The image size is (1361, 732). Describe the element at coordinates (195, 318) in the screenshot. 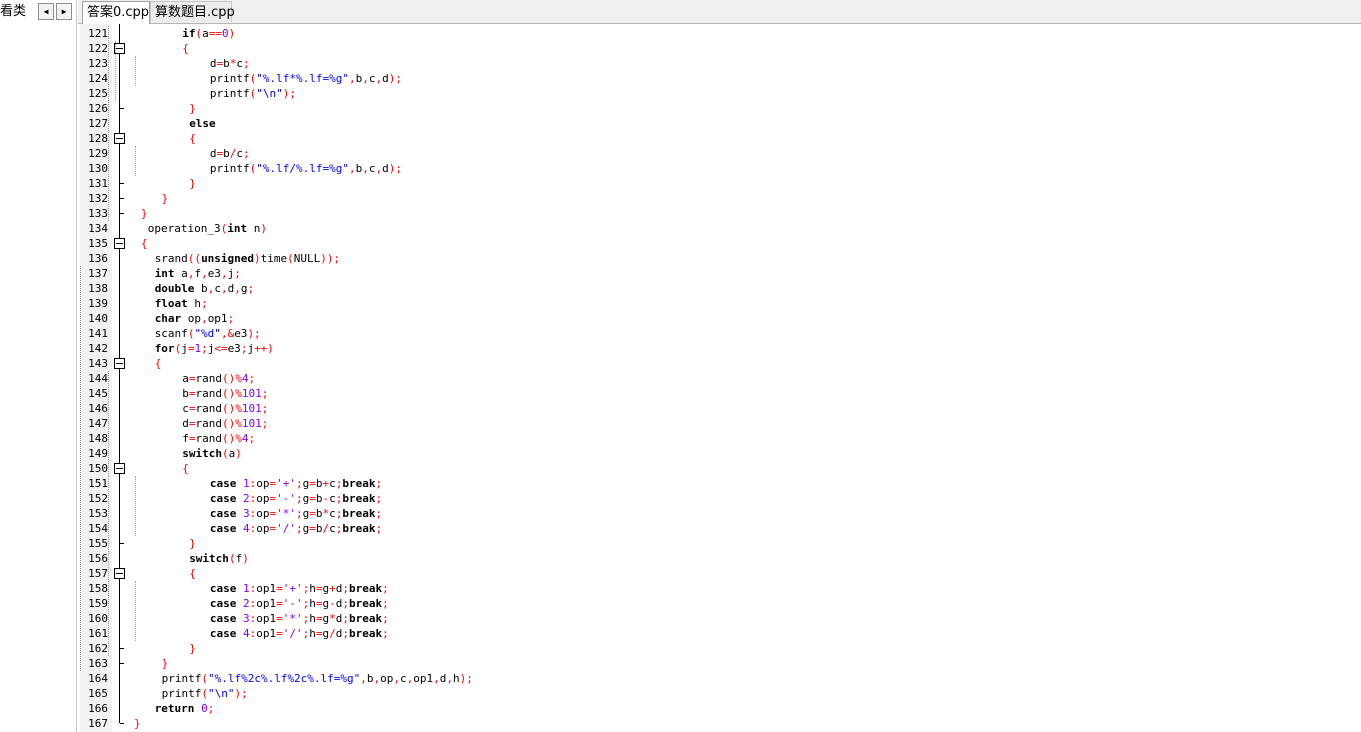

I see `code-line: char op,op1;` at that location.